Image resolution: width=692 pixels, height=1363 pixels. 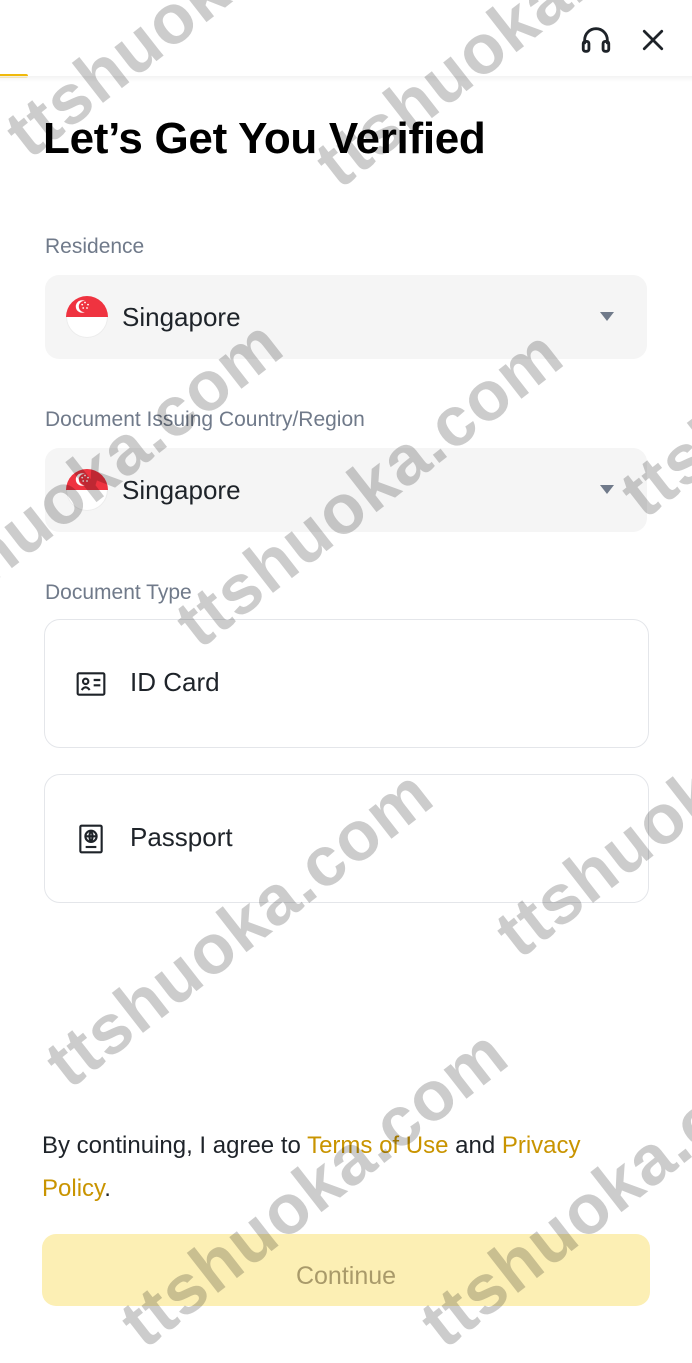 I want to click on passport-icon, so click(x=91, y=839).